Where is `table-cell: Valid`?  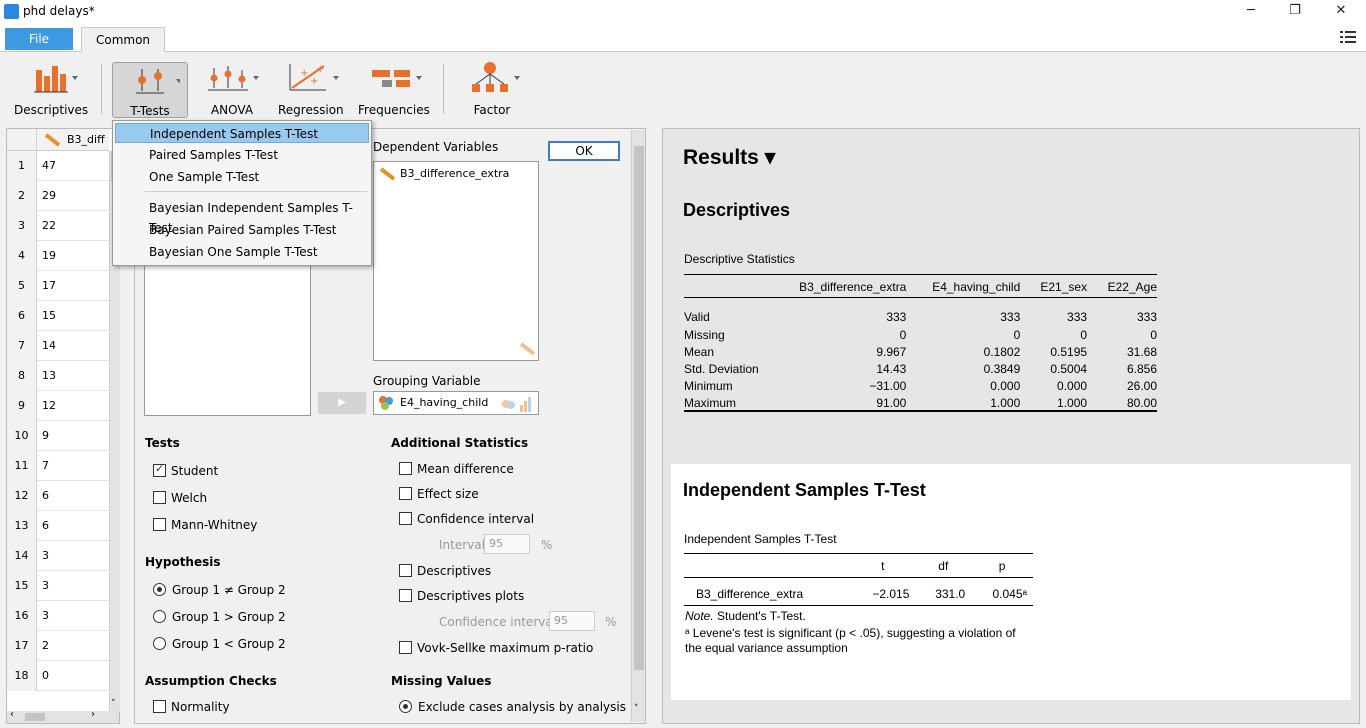 table-cell: Valid is located at coordinates (697, 317).